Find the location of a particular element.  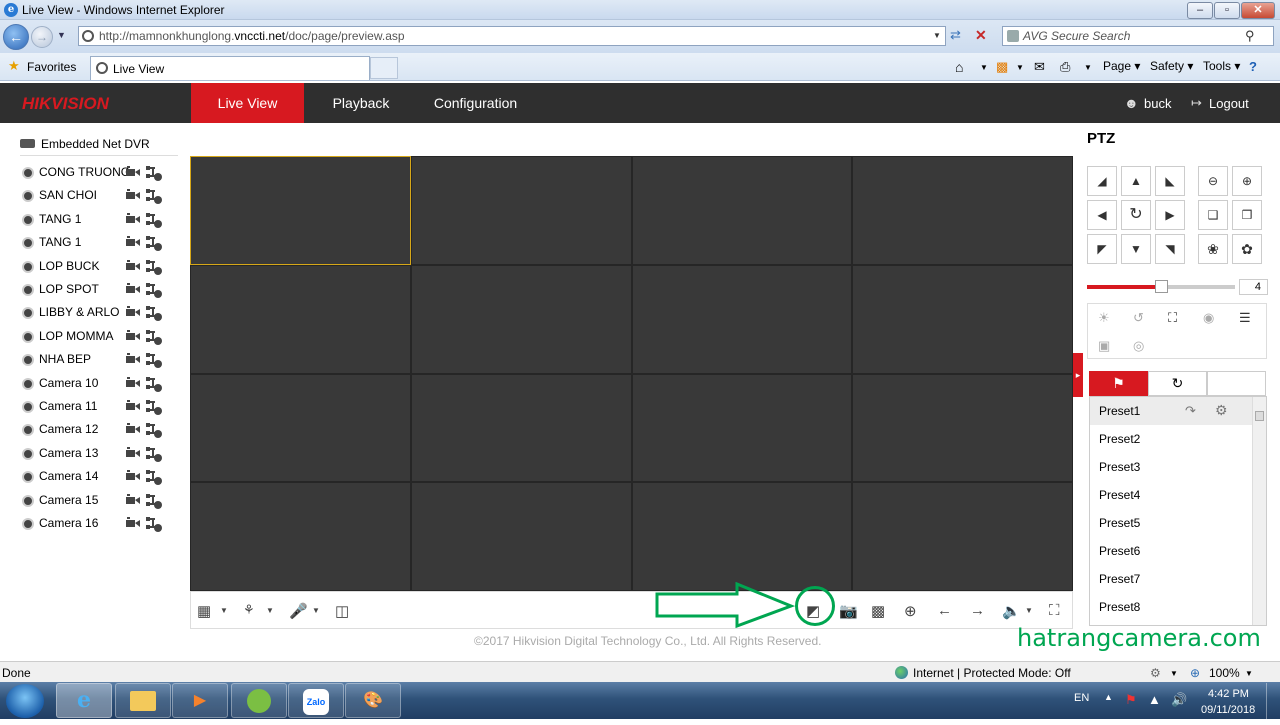

wiper-icon: ↺ is located at coordinates (1138, 318).